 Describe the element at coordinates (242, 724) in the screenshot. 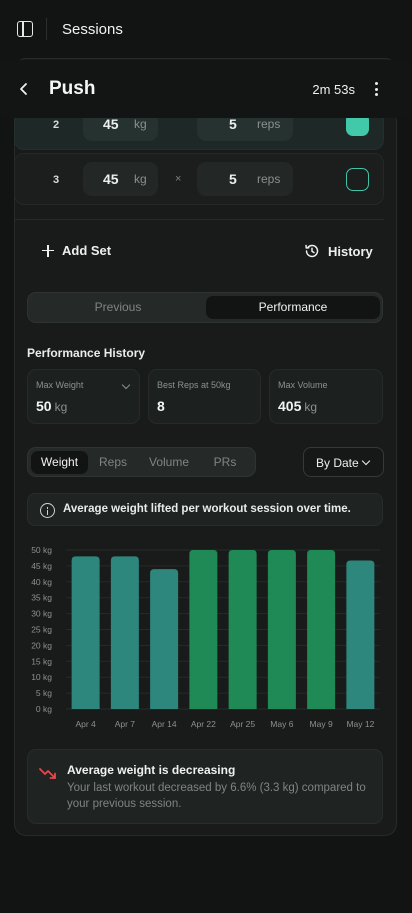

I see `x-tick-label: Apr 25` at that location.